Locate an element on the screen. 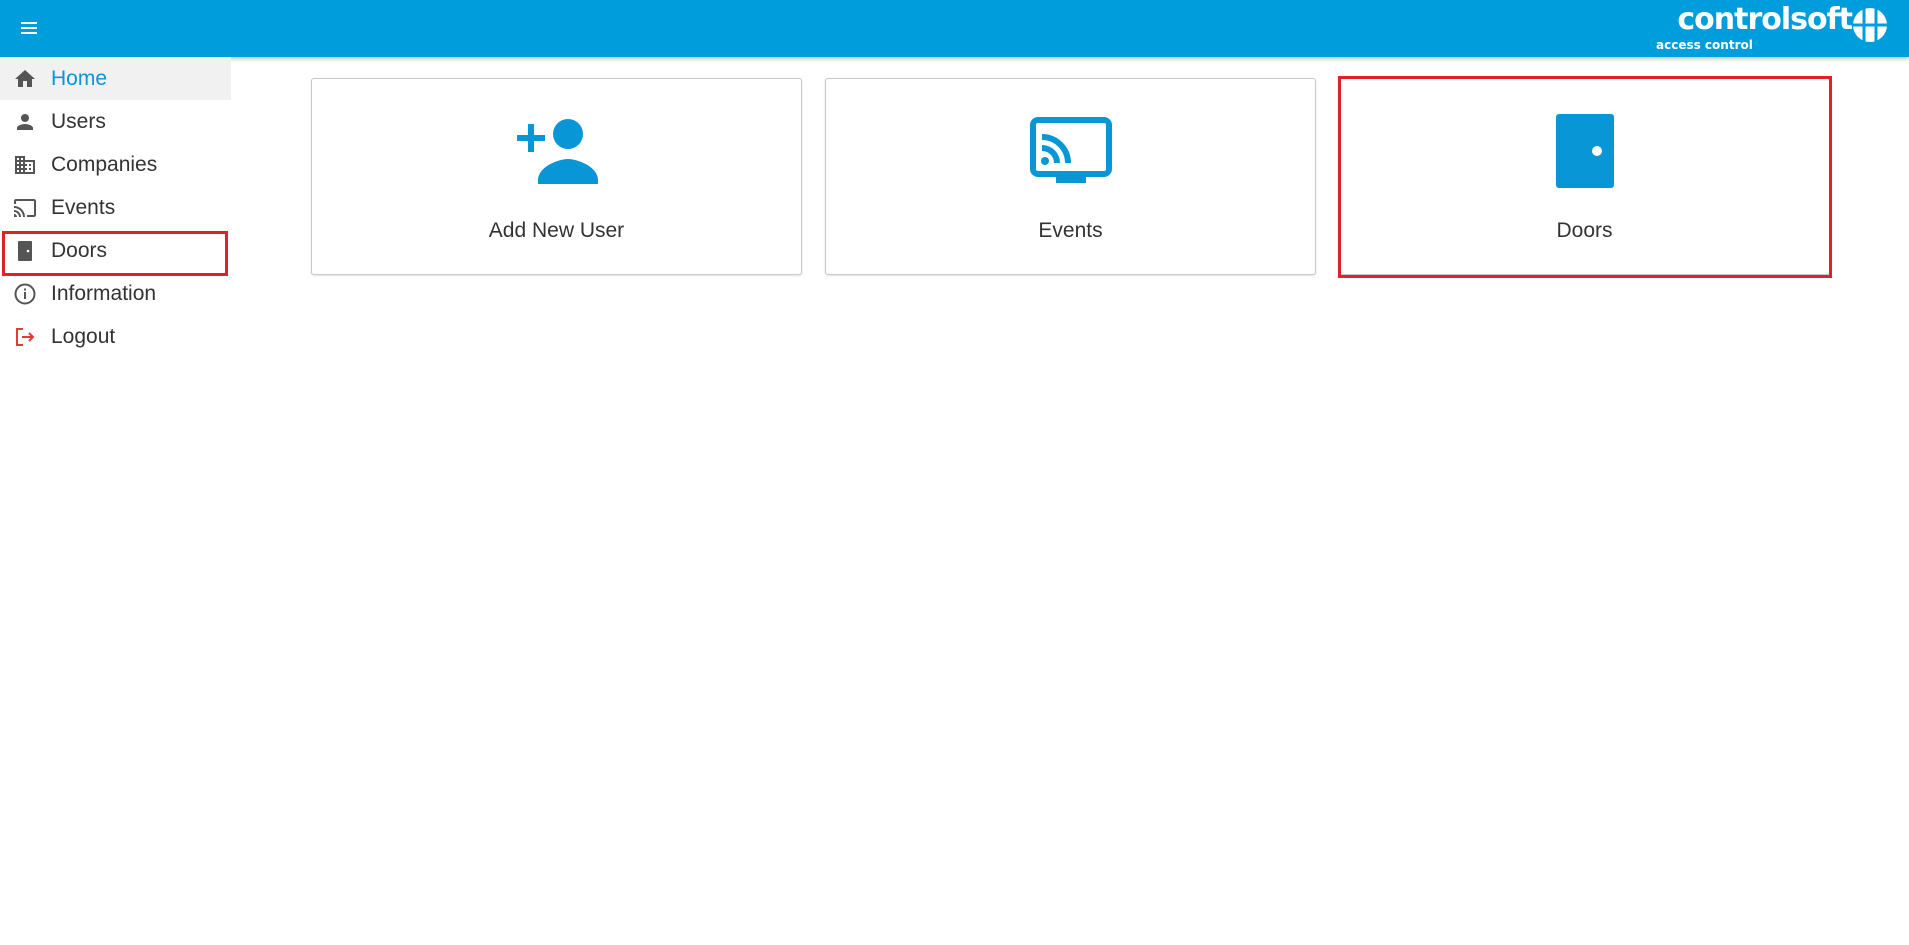 The height and width of the screenshot is (945, 1909). tile-add-new-user: Add New User is located at coordinates (556, 176).